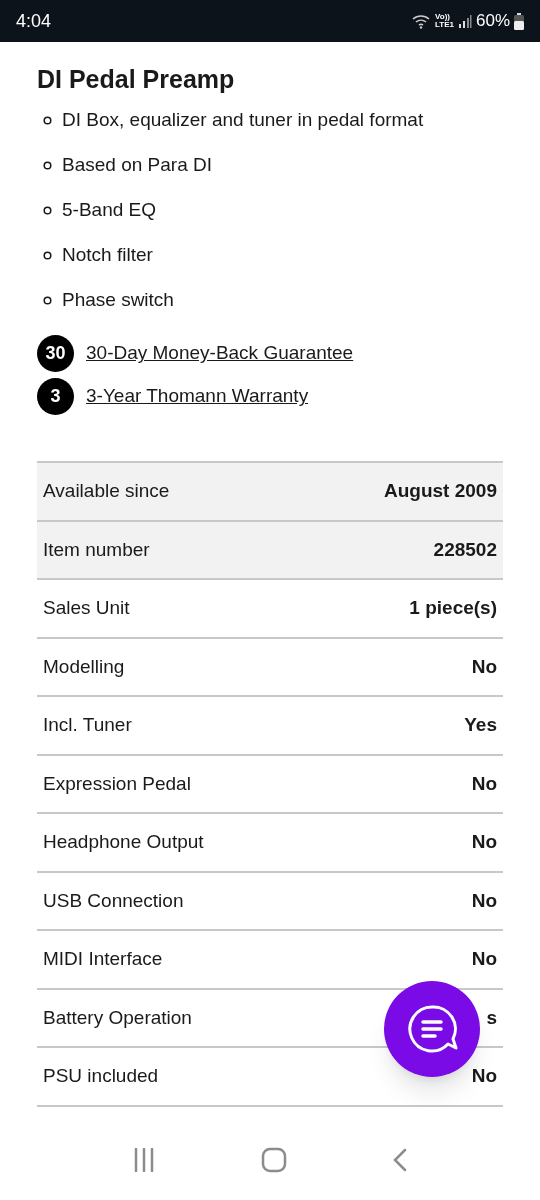 The image size is (540, 1200). What do you see at coordinates (113, 900) in the screenshot?
I see `spec-label: USB Connection` at bounding box center [113, 900].